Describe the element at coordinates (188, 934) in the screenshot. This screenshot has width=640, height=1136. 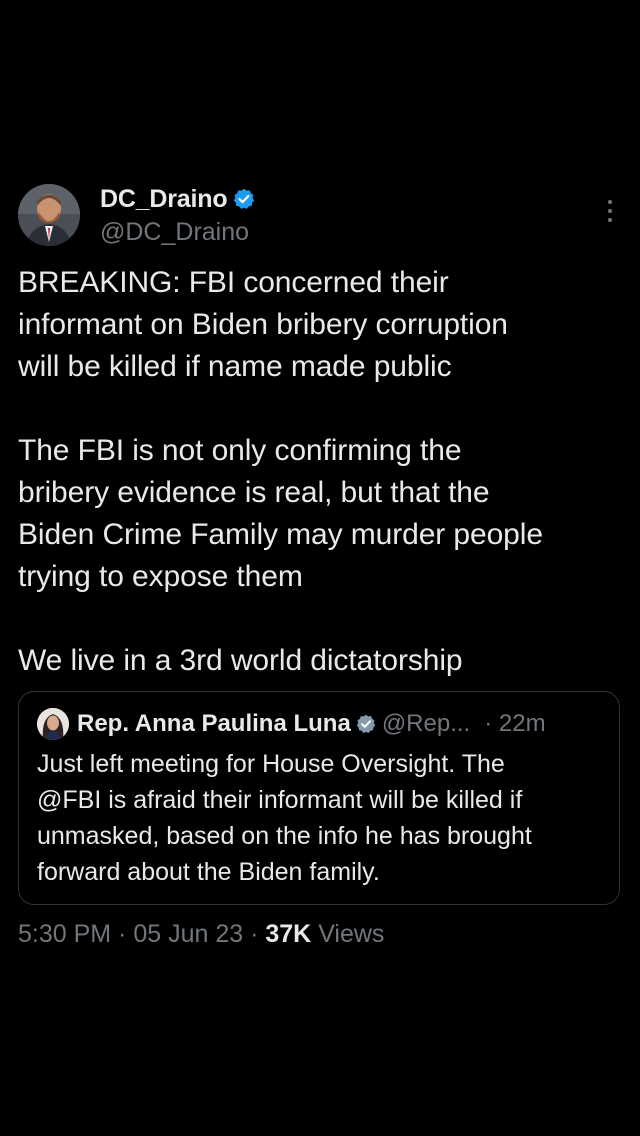
I see `tweet-date: 05 Jun 23` at that location.